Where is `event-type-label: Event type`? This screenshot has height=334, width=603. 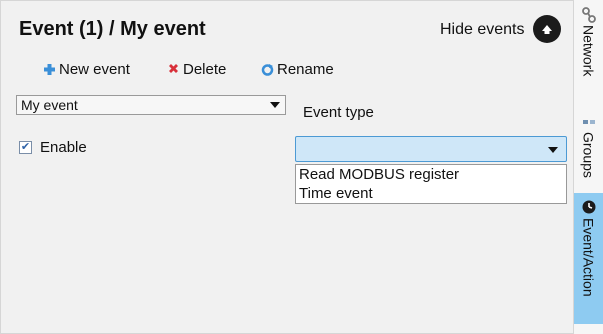 event-type-label: Event type is located at coordinates (338, 112).